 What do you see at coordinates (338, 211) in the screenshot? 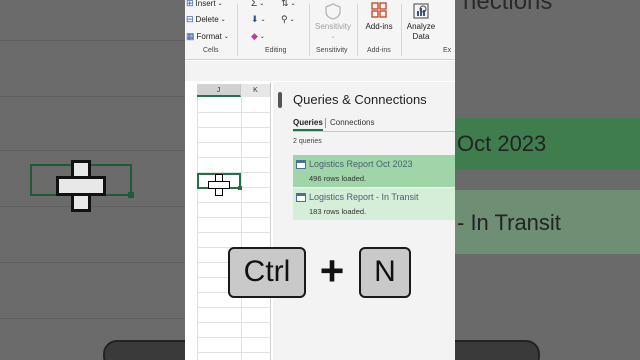
I see `query-rows-status: 183 rows loaded.` at bounding box center [338, 211].